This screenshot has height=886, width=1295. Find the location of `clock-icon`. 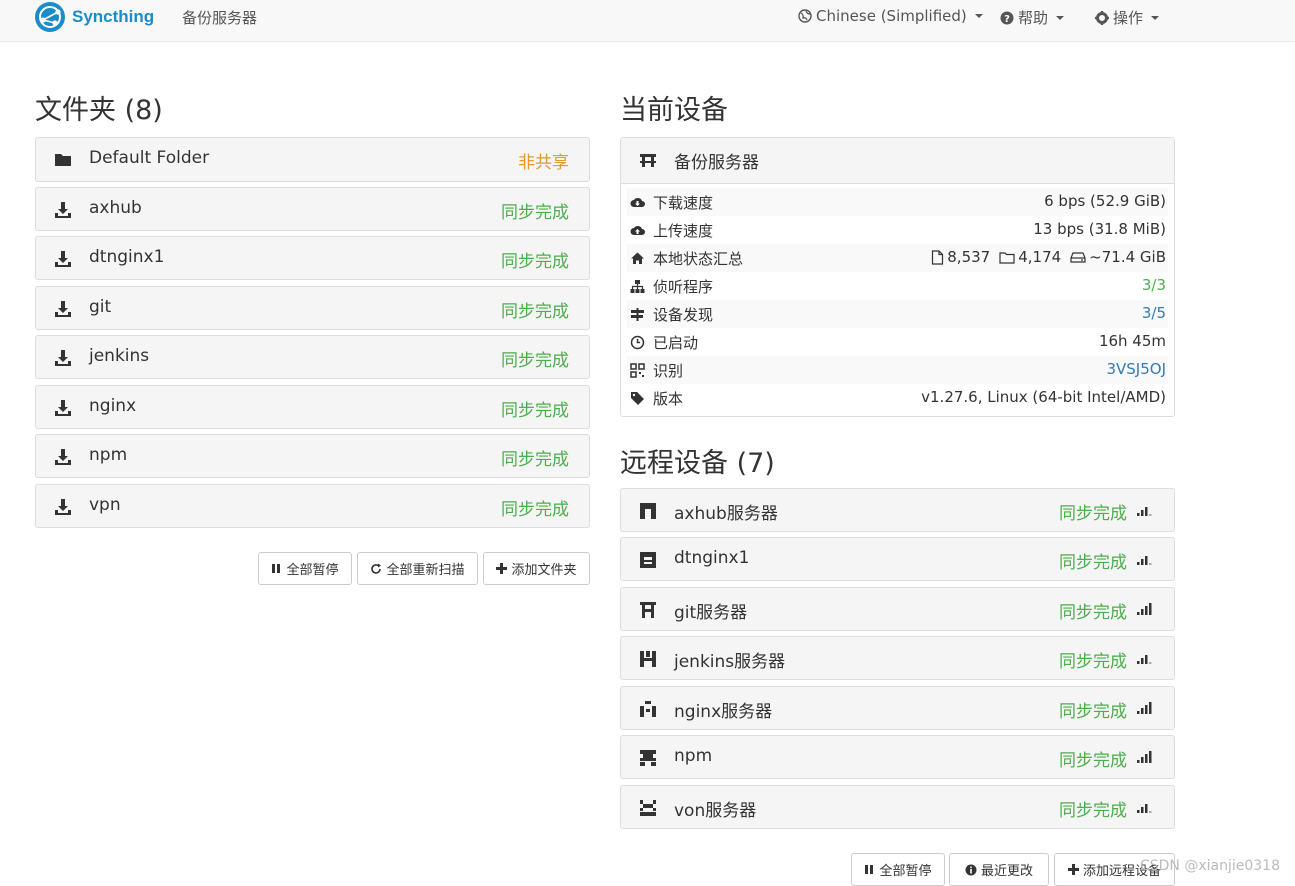

clock-icon is located at coordinates (637, 342).